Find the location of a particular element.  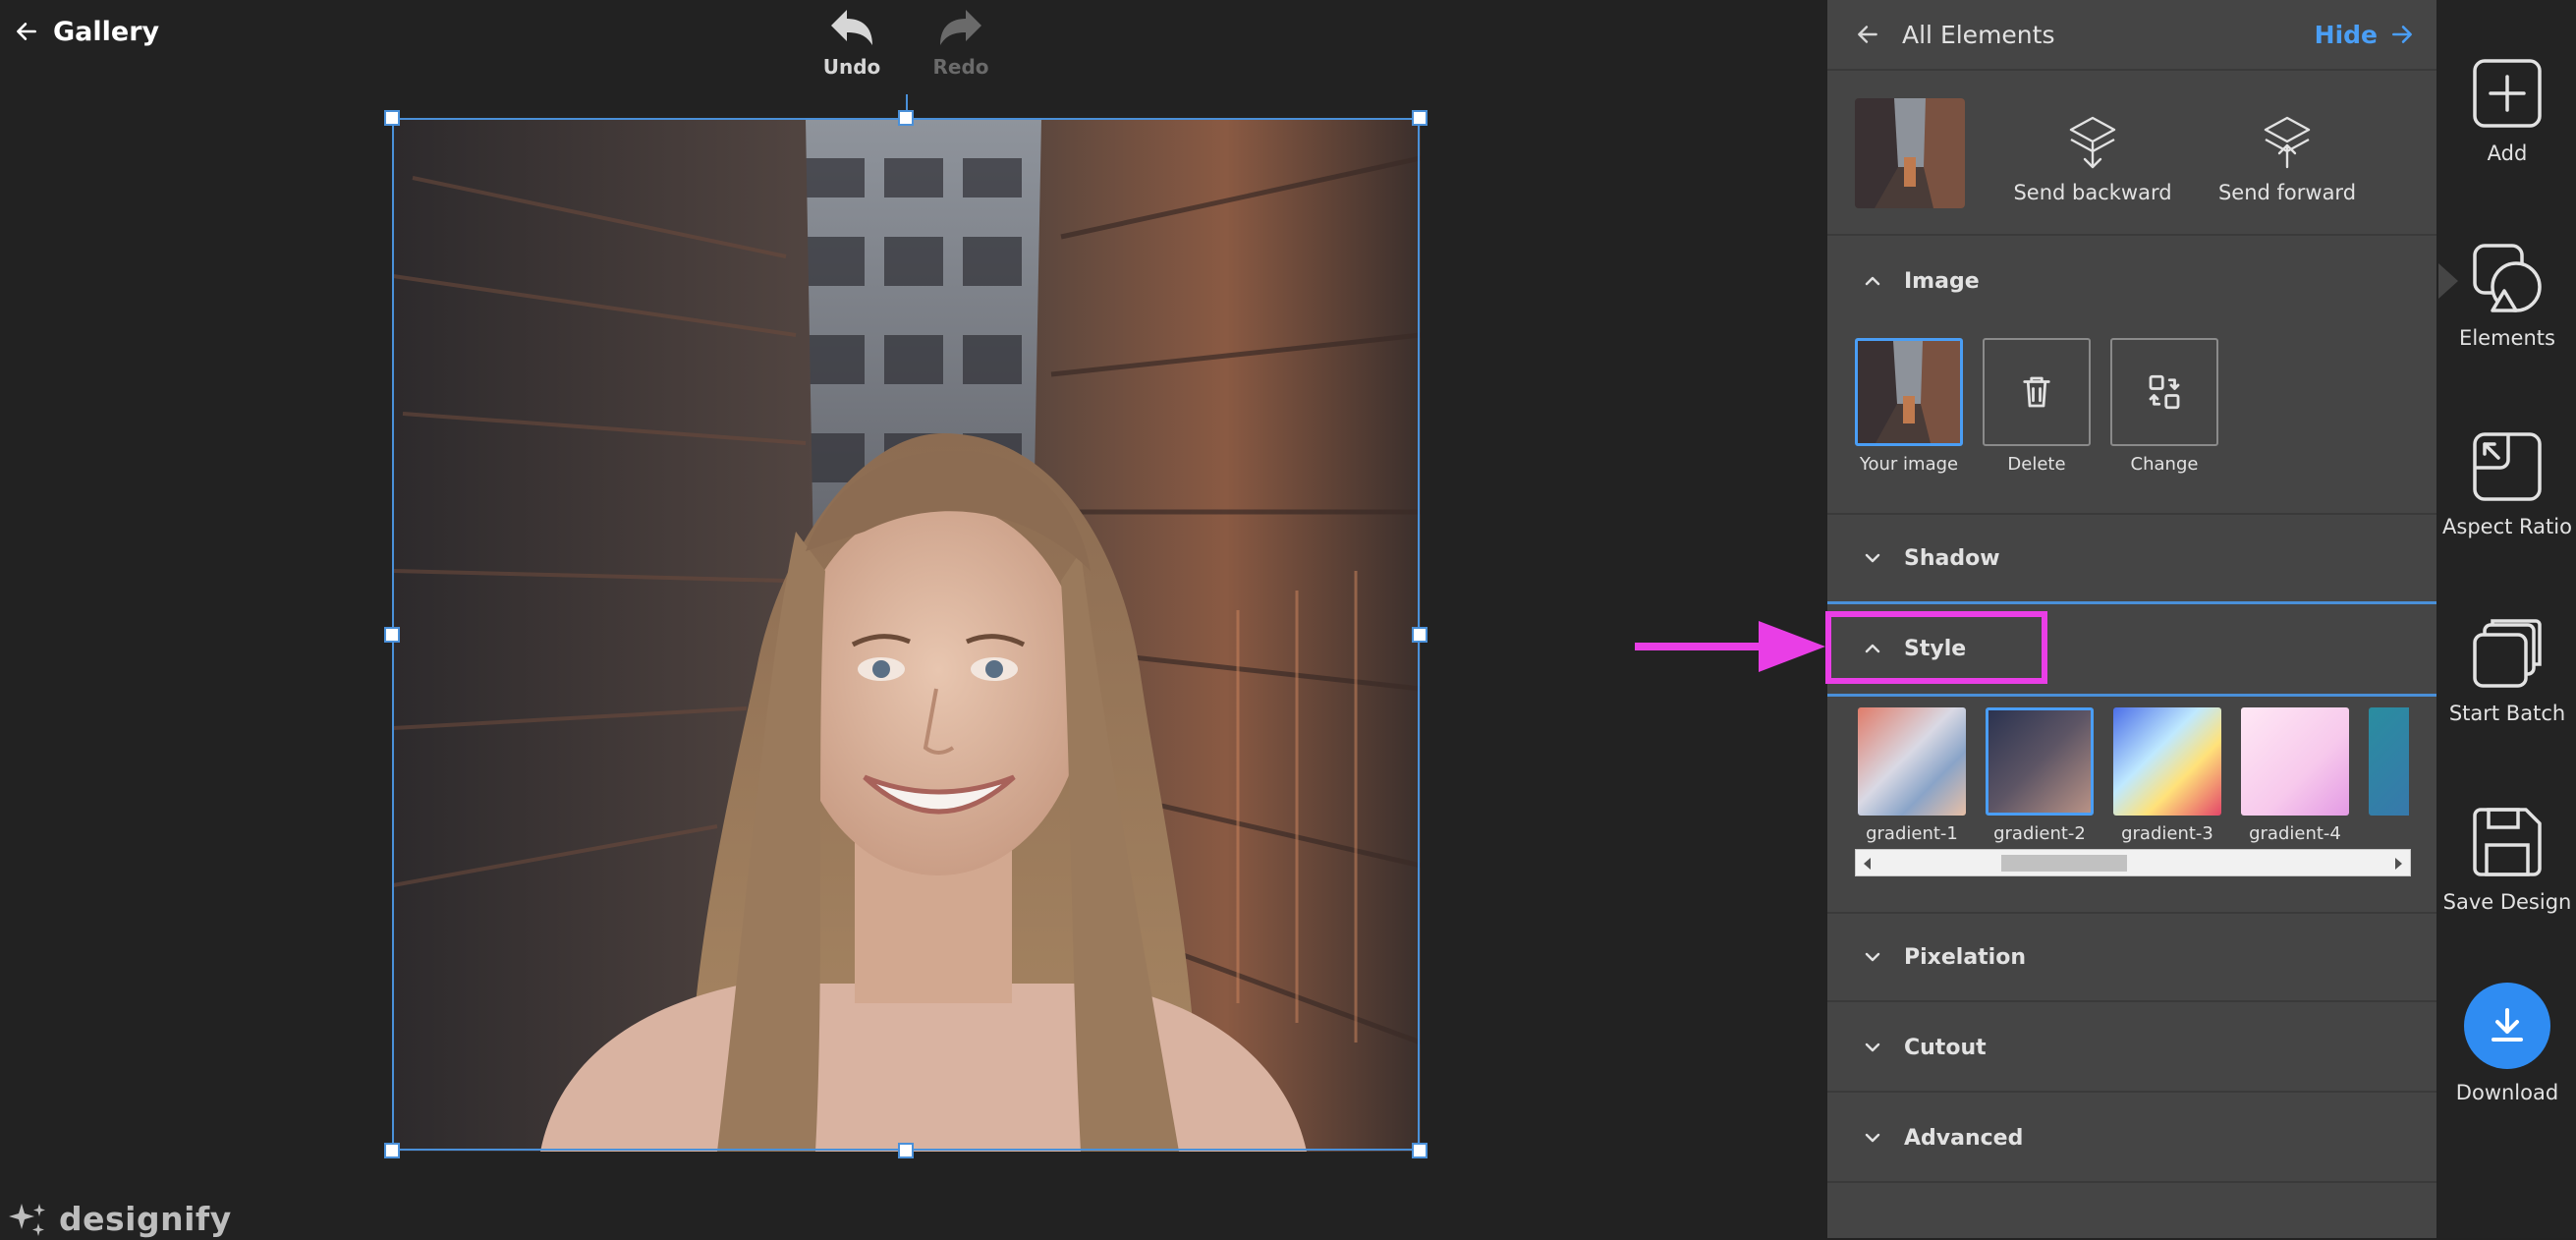

trash-icon is located at coordinates (2036, 392).